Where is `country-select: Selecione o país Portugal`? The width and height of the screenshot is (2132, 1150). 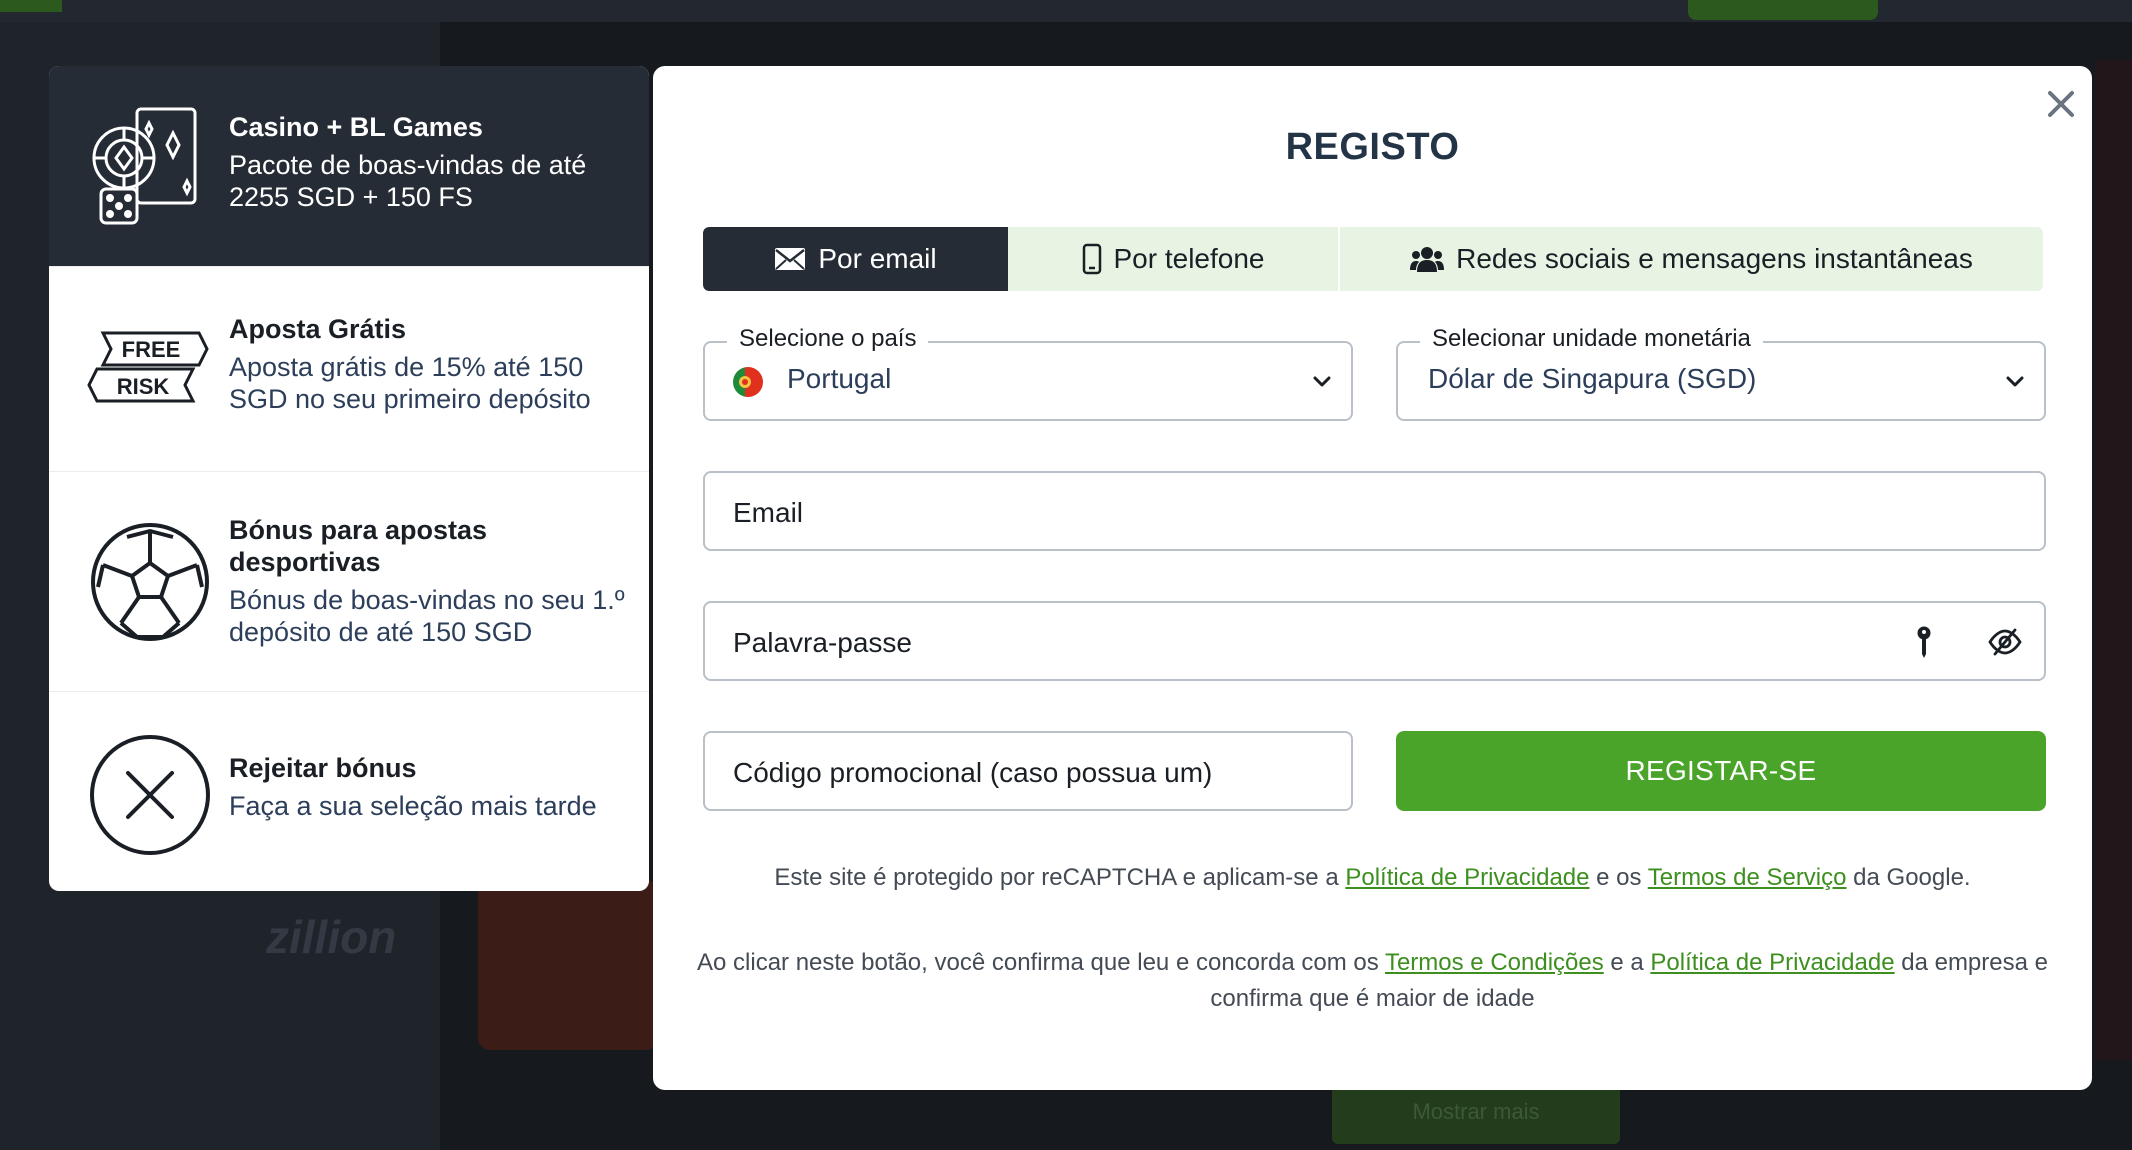
country-select: Selecione o país Portugal is located at coordinates (1028, 373).